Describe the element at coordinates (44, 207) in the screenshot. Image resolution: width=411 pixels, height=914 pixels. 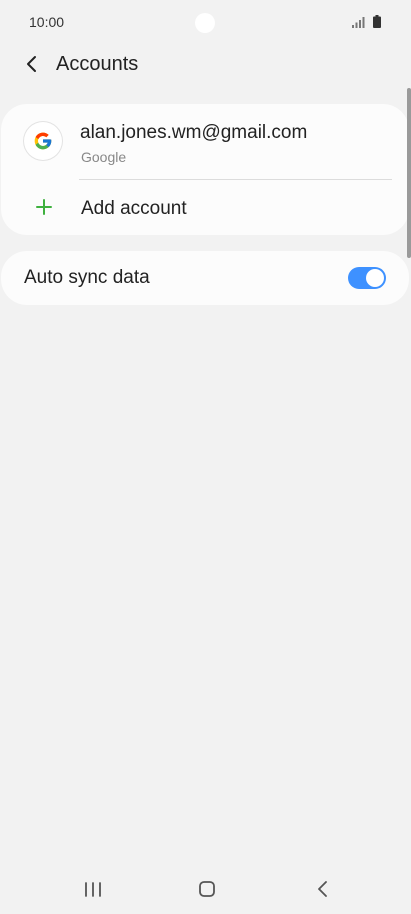
I see `plus-icon` at that location.